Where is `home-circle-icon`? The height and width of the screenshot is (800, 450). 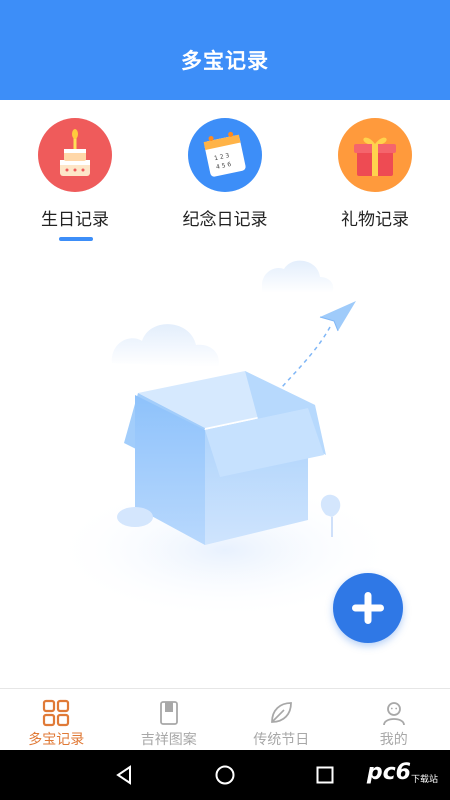
home-circle-icon is located at coordinates (225, 775).